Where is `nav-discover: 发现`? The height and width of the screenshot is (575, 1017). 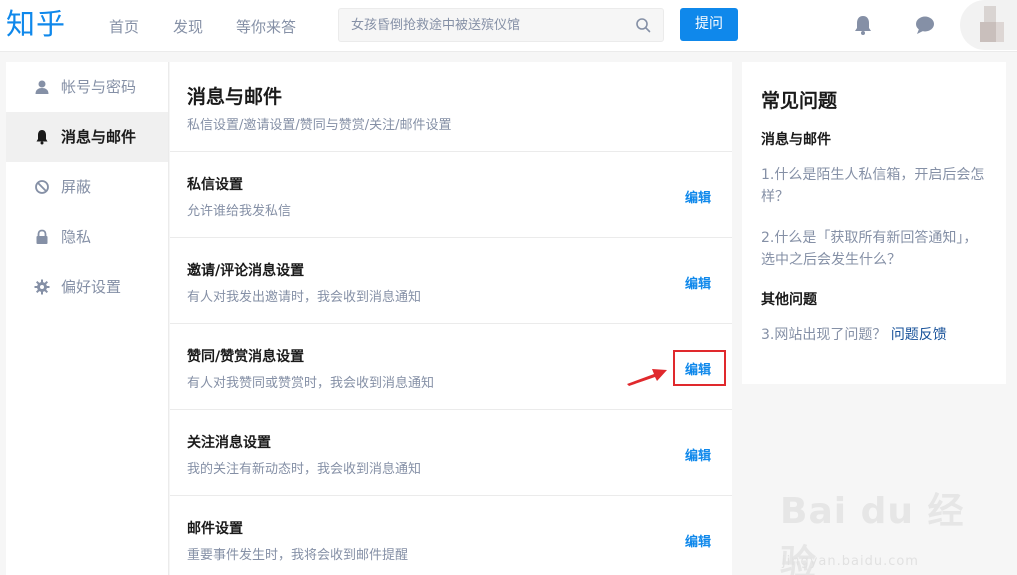
nav-discover: 发现 is located at coordinates (188, 26).